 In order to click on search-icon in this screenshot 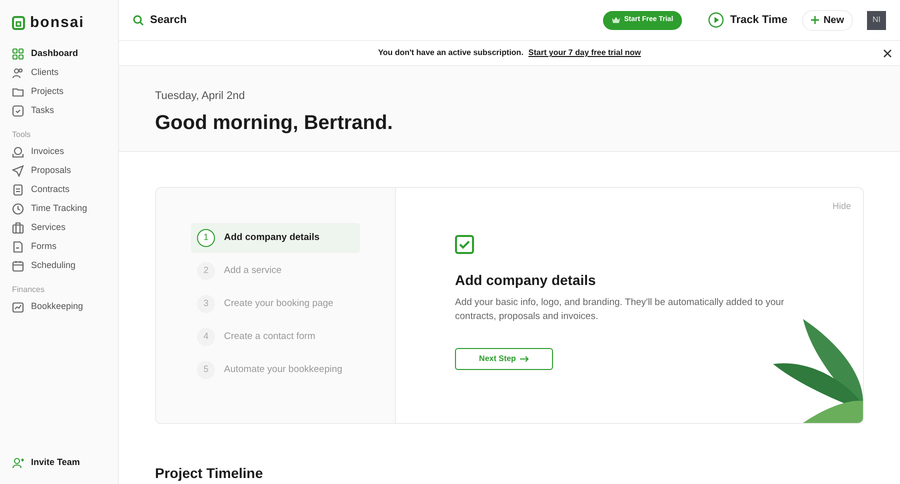, I will do `click(138, 20)`.